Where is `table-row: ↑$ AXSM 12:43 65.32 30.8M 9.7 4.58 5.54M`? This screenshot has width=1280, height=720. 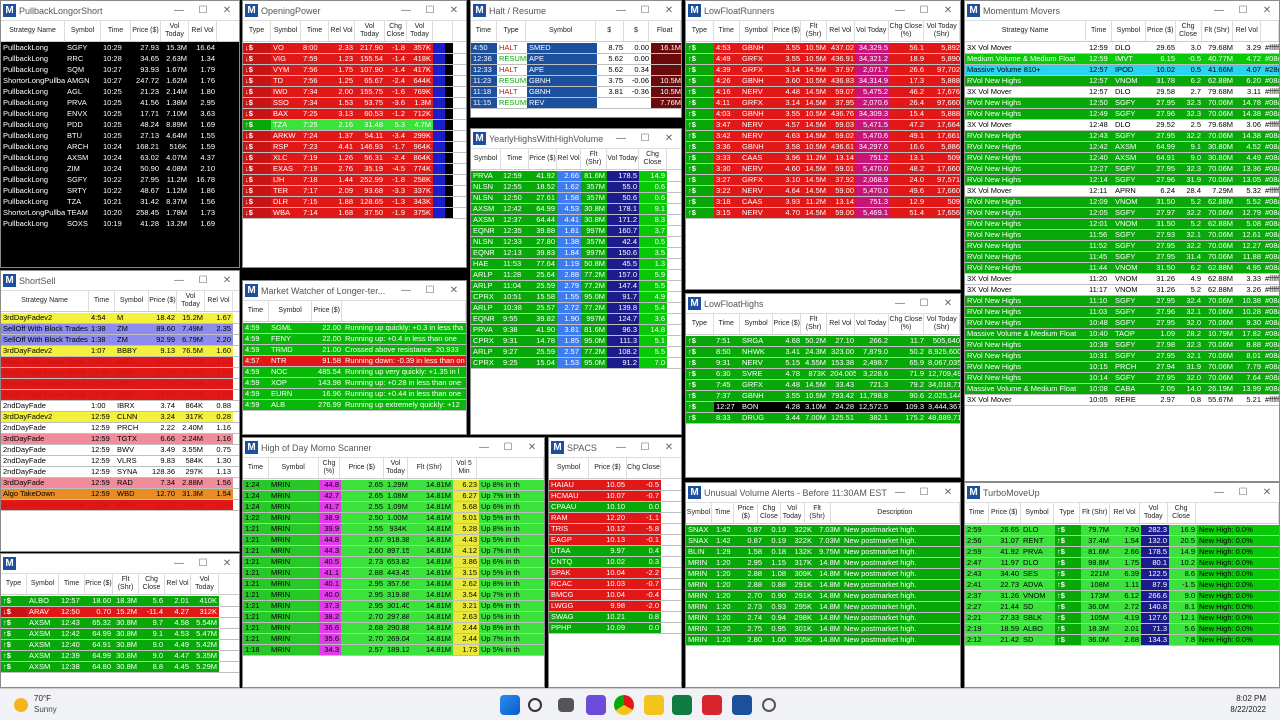
table-row: ↑$ AXSM 12:43 65.32 30.8M 9.7 4.58 5.54M is located at coordinates (120, 623).